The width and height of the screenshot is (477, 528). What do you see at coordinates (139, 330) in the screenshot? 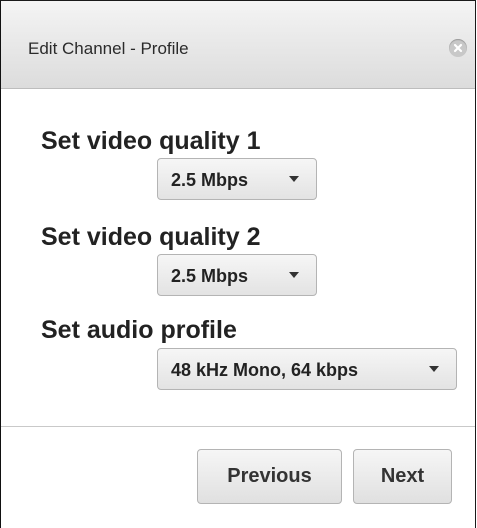
I see `audio-profile-label: Set audio profile` at bounding box center [139, 330].